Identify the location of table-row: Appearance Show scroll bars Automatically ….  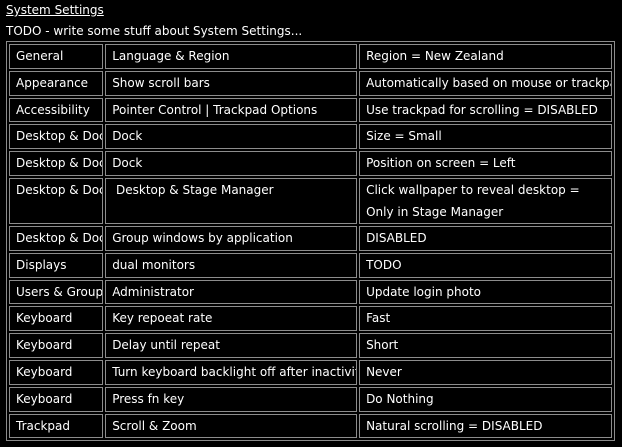
(310, 83).